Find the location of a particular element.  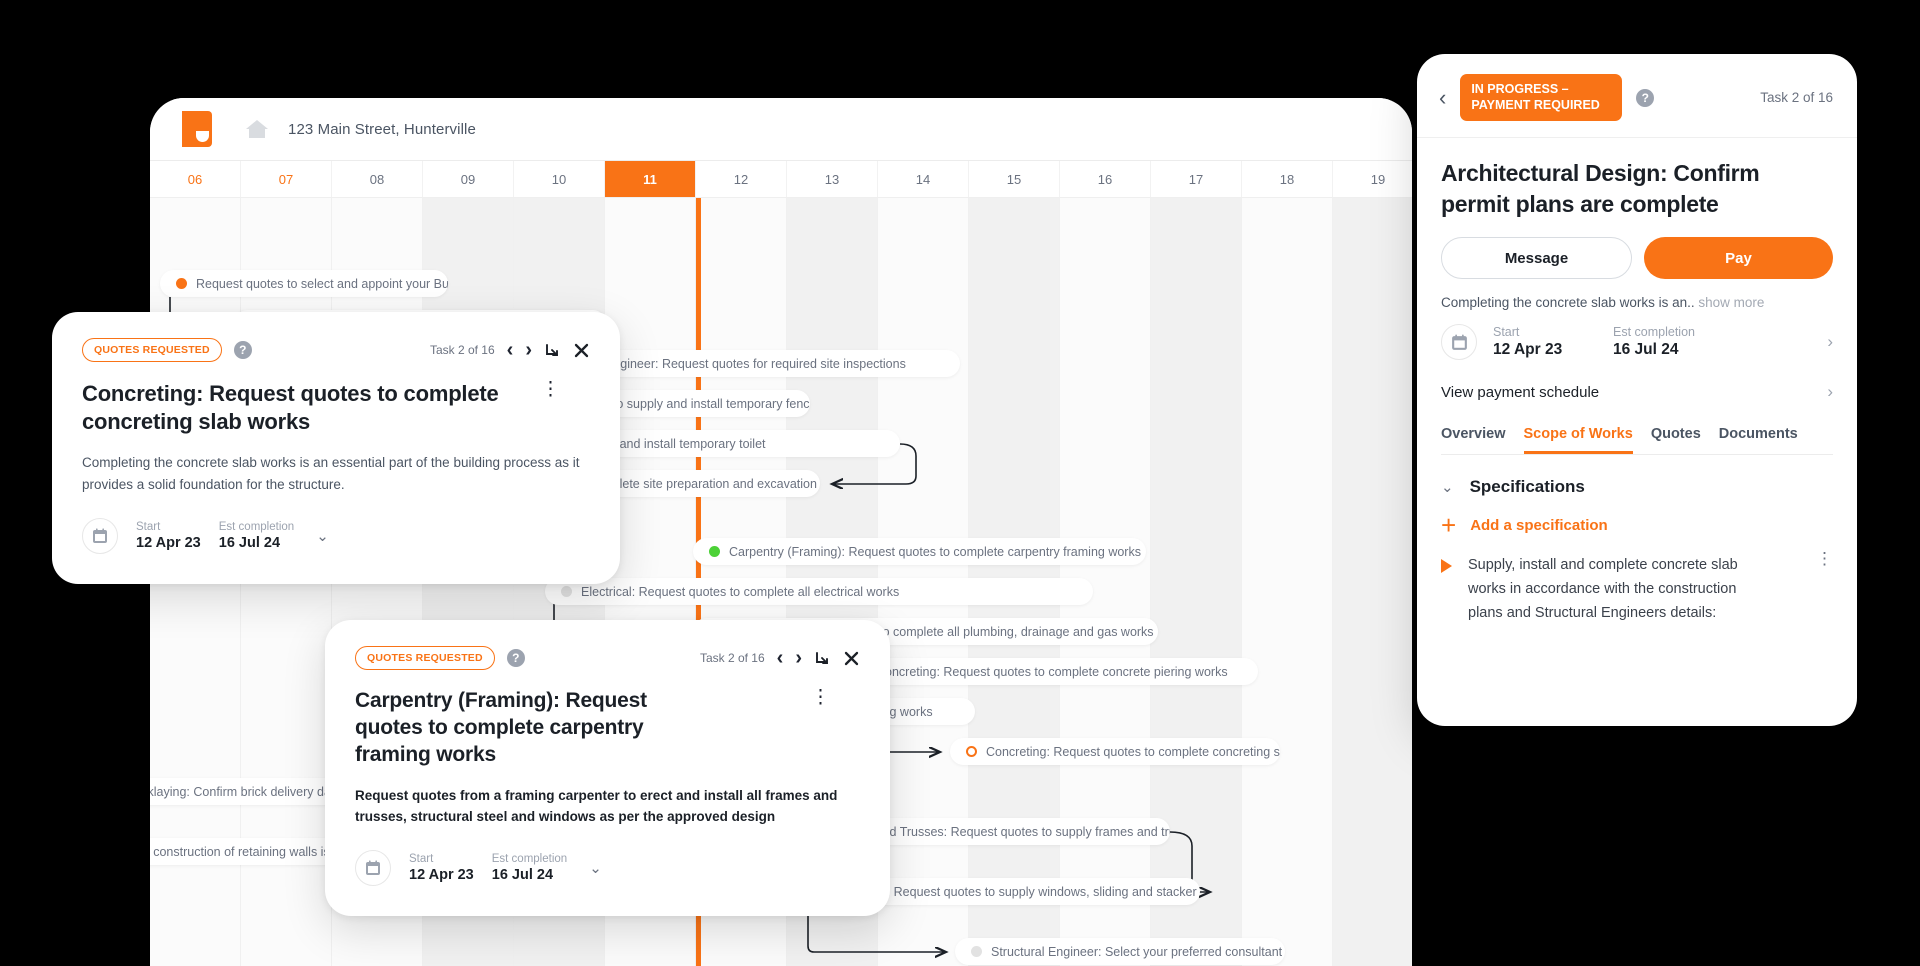

timeline-day-19: 19 is located at coordinates (1372, 179).